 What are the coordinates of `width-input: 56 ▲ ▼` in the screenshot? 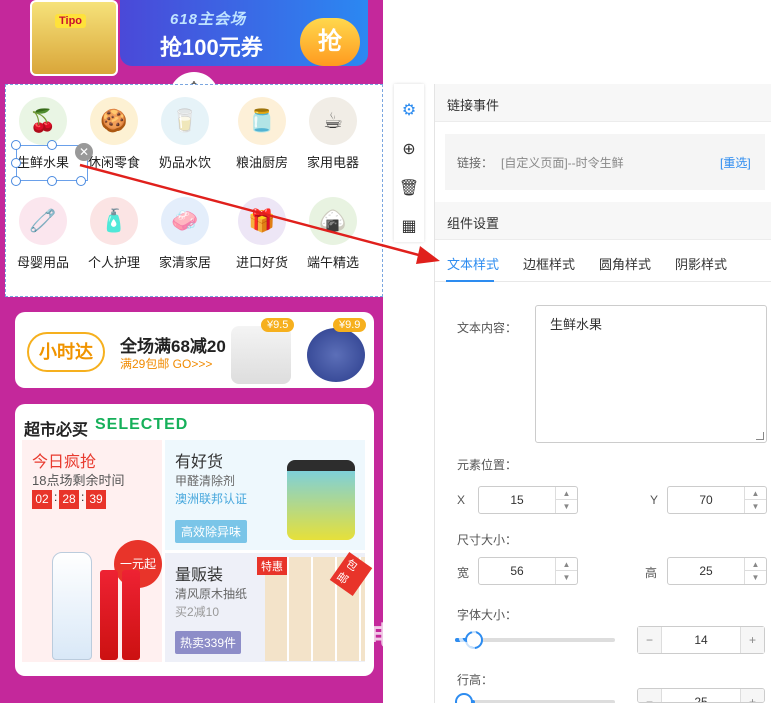 It's located at (528, 571).